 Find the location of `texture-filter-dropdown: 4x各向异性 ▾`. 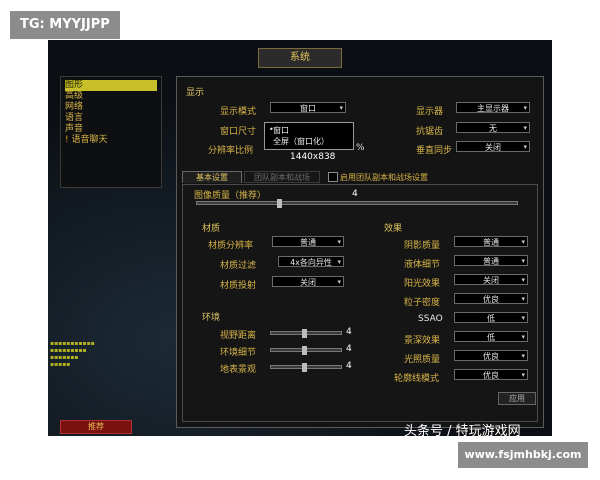

texture-filter-dropdown: 4x各向异性 ▾ is located at coordinates (311, 261).